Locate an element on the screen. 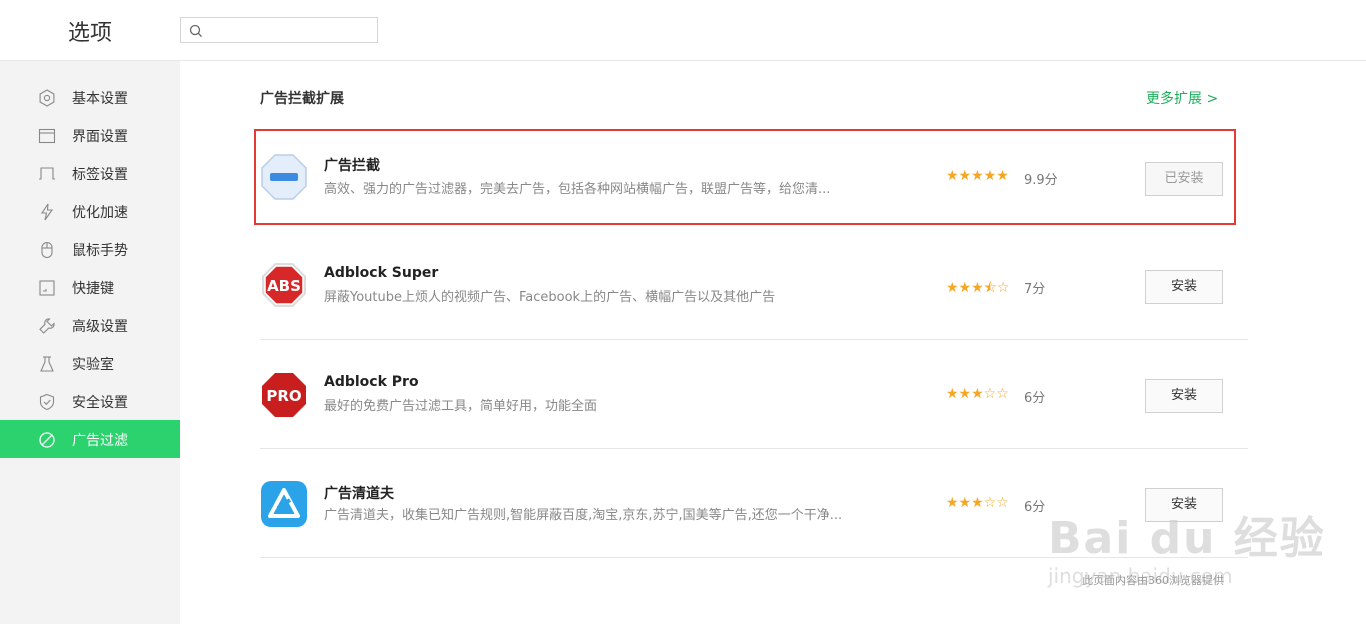  sidebar-item-shortcuts: 快捷键 is located at coordinates (90, 287).